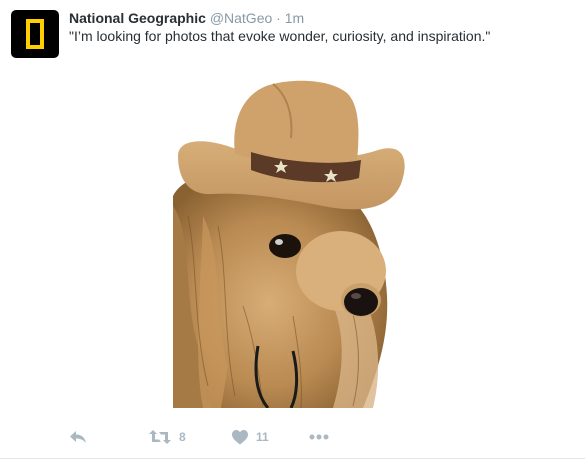 The width and height of the screenshot is (585, 459). I want to click on author-name: National Geographic, so click(137, 18).